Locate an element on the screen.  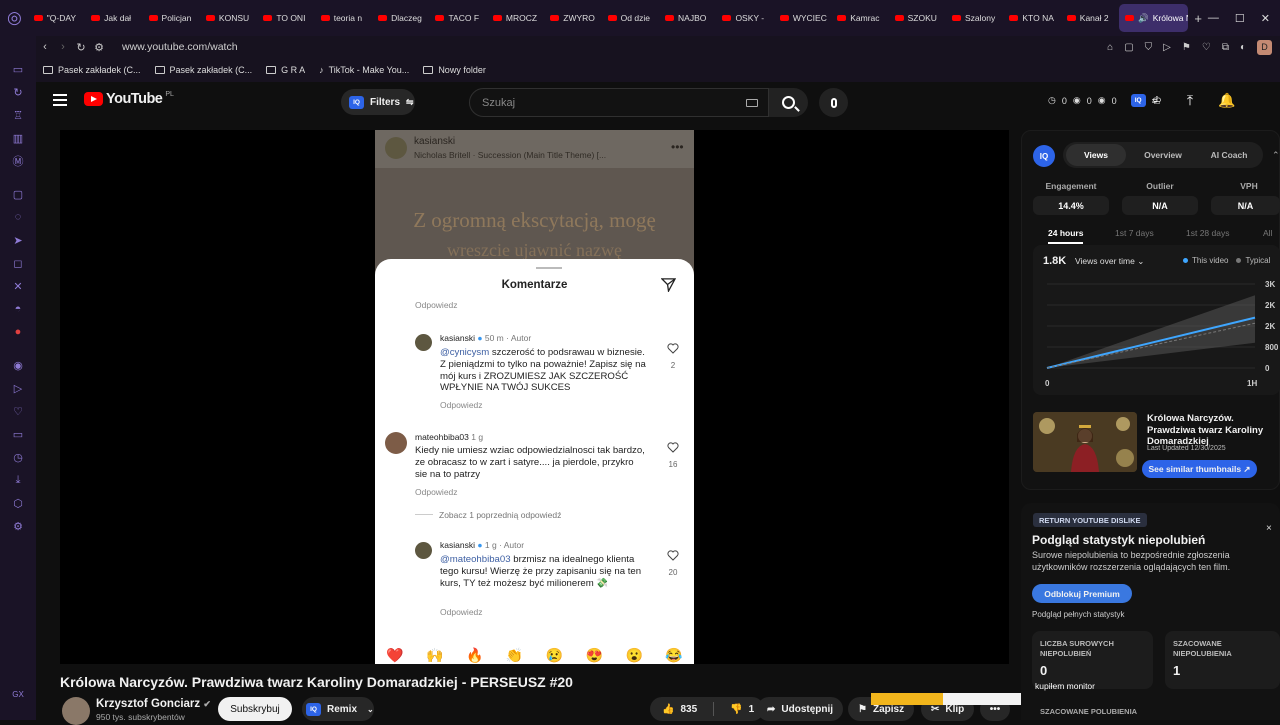
profile-avatar: D is located at coordinates (1264, 47).